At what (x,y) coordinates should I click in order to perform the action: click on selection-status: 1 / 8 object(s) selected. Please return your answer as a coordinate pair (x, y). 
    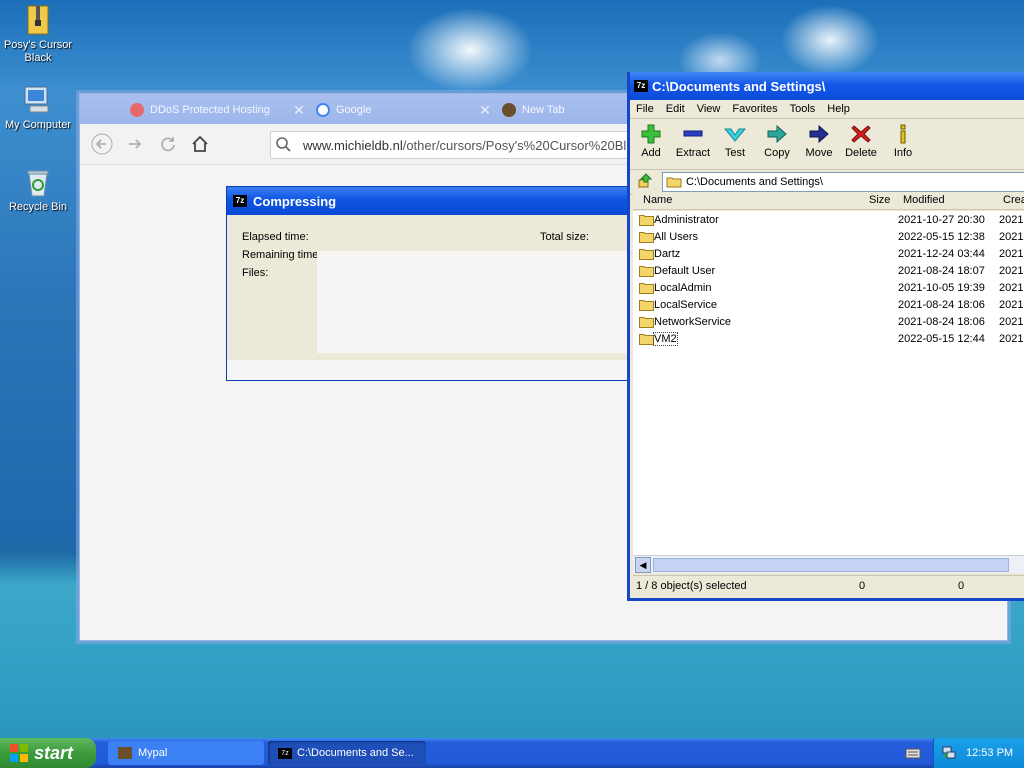
    Looking at the image, I should click on (691, 586).